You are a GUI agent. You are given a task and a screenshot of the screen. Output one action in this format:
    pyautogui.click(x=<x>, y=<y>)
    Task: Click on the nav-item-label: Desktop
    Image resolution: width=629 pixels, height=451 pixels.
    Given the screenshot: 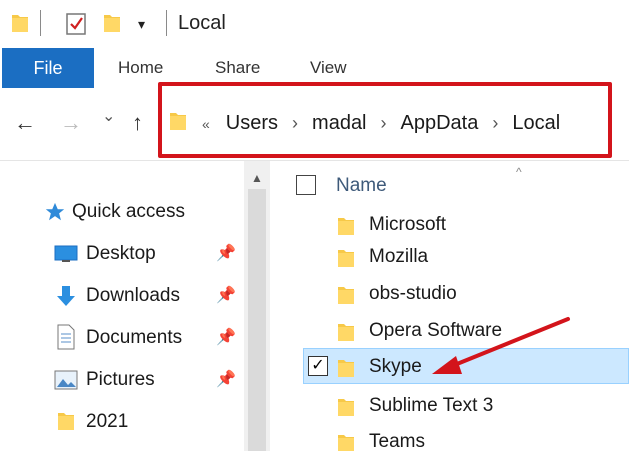 What is the action you would take?
    pyautogui.click(x=121, y=253)
    